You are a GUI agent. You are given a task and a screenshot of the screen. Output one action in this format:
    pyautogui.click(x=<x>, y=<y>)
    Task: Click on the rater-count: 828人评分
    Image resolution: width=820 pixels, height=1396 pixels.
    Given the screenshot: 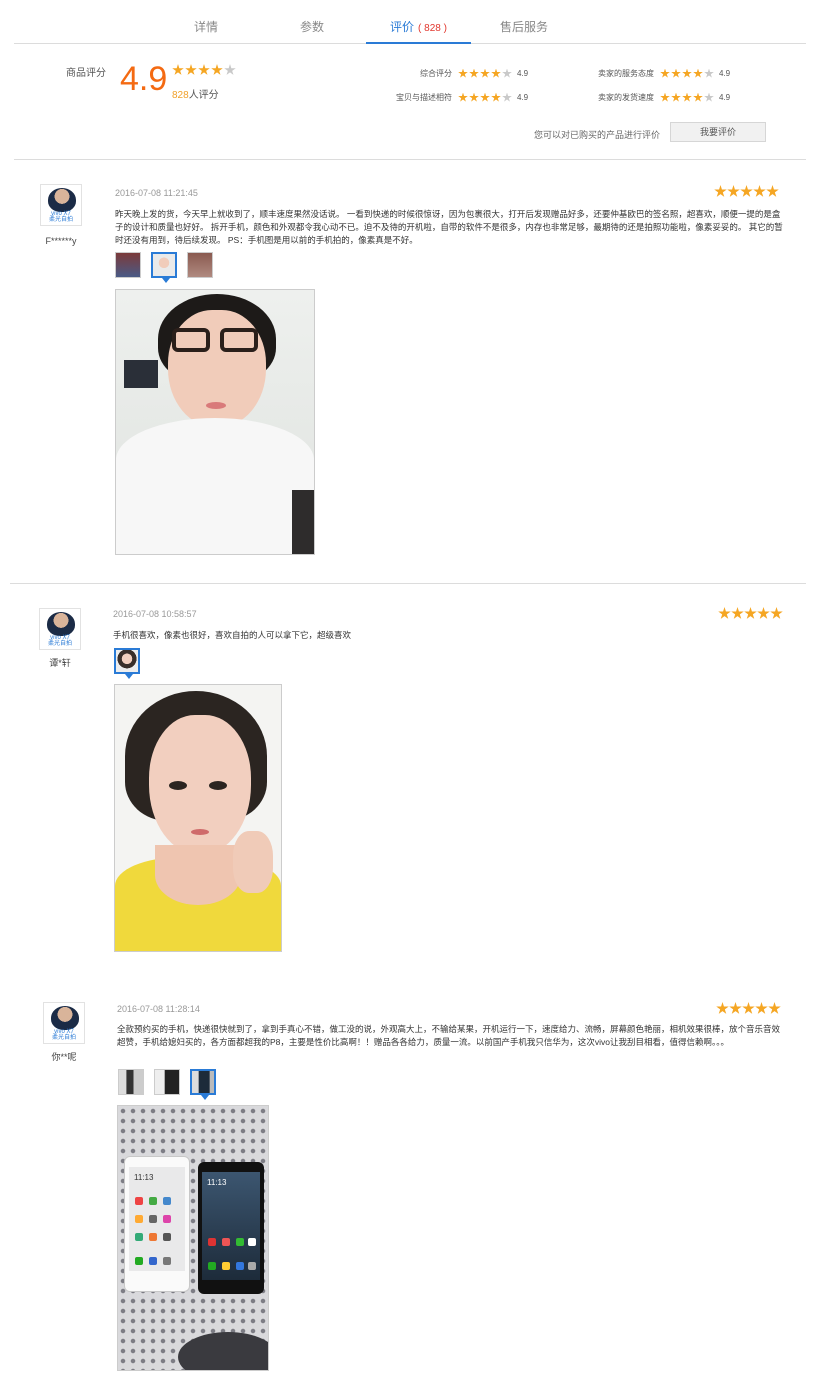 What is the action you would take?
    pyautogui.click(x=195, y=95)
    